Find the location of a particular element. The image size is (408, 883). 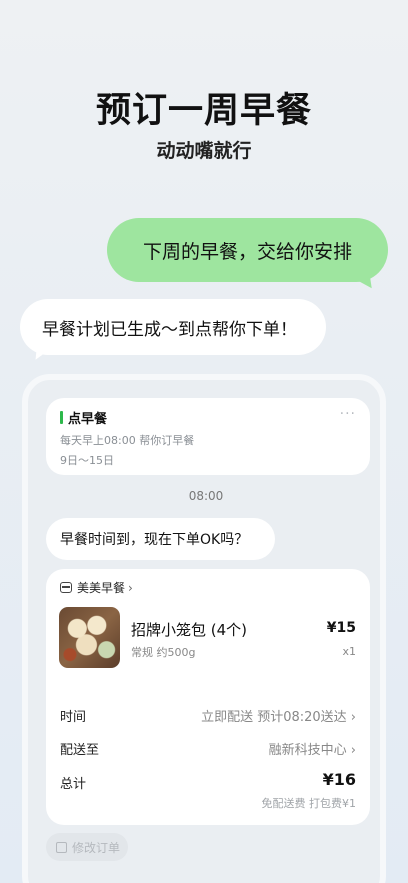

breakfast-plan-card: 点早餐 ··· 每天早上08:00 帮你订早餐 9日～15日 is located at coordinates (208, 436).